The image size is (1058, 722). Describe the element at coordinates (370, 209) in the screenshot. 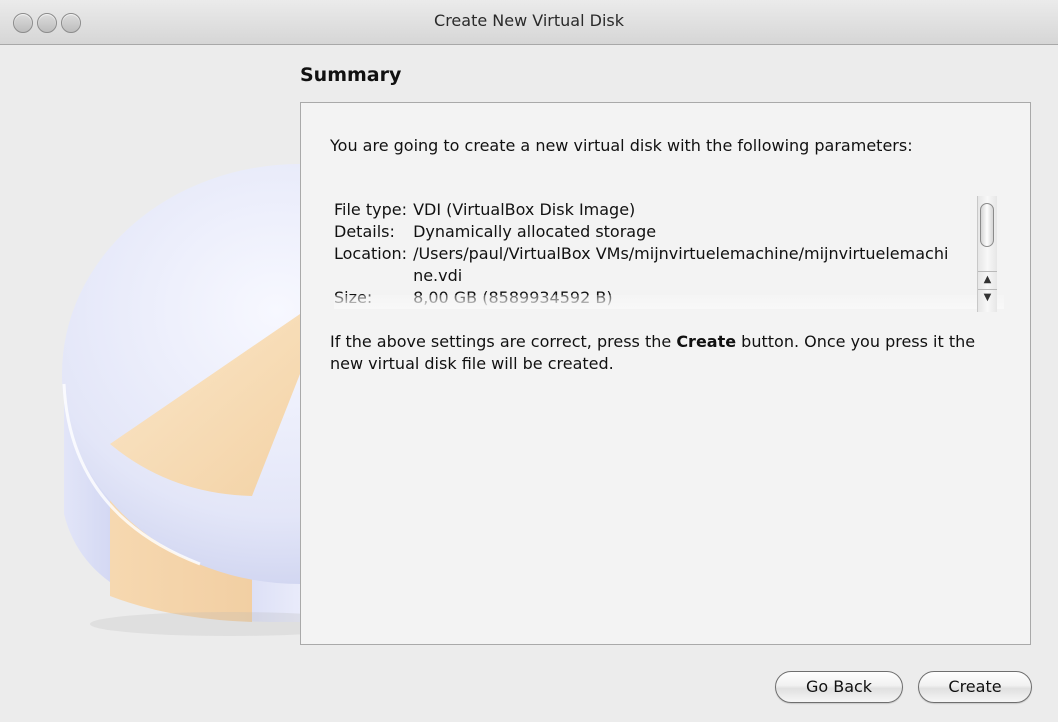

I see `param-key: File type:` at that location.